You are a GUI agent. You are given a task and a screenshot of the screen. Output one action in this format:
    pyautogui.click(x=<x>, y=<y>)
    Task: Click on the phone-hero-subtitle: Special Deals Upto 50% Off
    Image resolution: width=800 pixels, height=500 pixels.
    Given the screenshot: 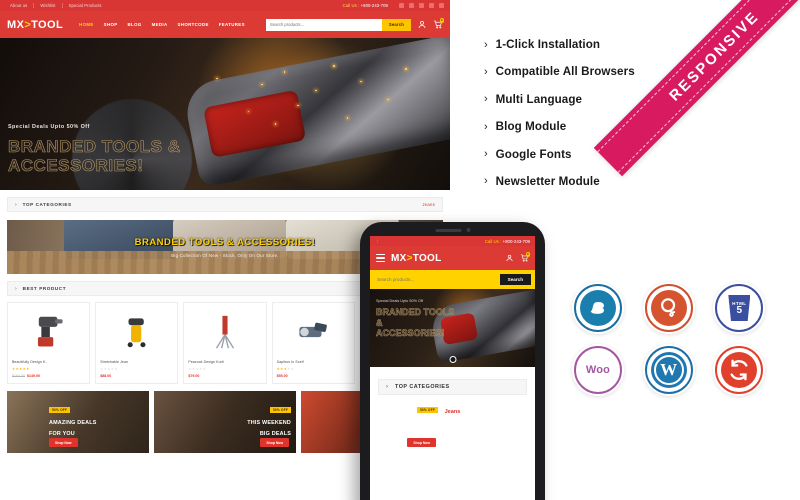 What is the action you would take?
    pyautogui.click(x=399, y=301)
    